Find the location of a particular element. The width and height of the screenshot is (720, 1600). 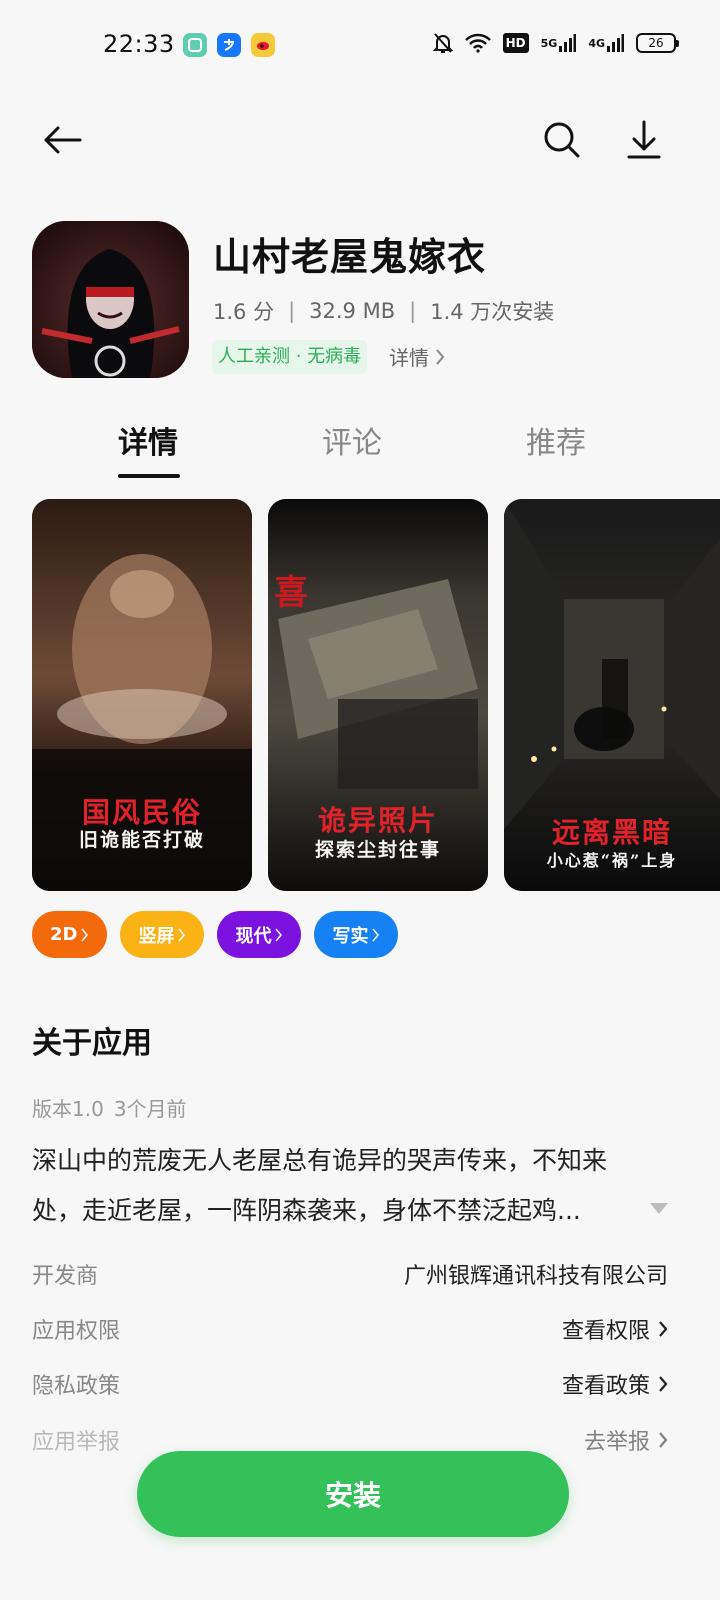

app-notification-icon is located at coordinates (195, 45).